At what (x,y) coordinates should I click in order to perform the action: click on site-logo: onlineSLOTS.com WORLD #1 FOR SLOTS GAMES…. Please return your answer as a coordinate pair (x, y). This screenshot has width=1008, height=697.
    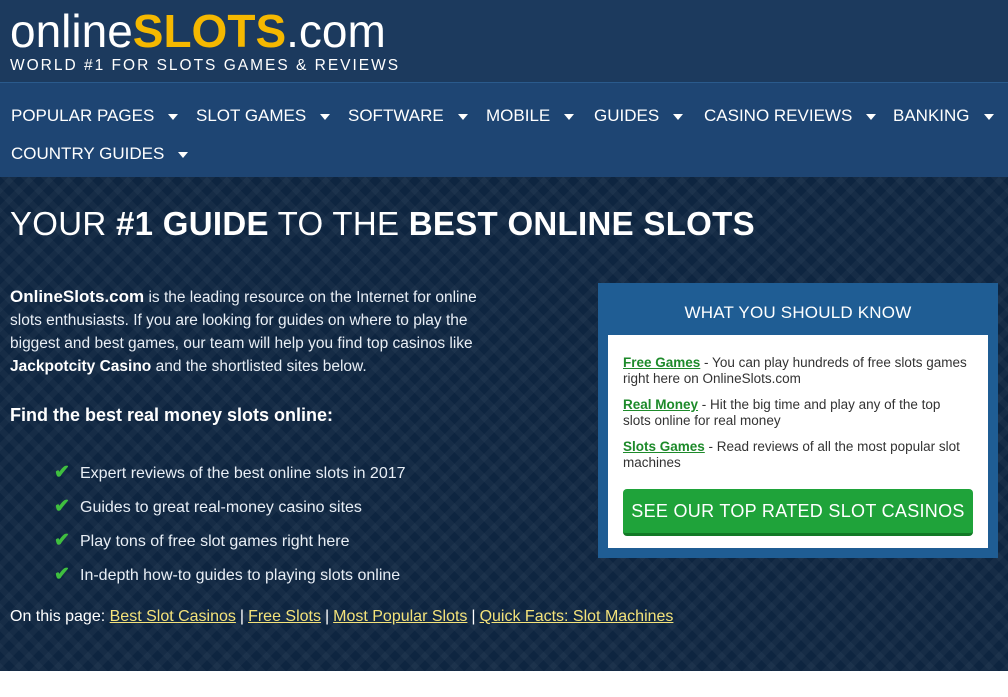
    Looking at the image, I should click on (205, 41).